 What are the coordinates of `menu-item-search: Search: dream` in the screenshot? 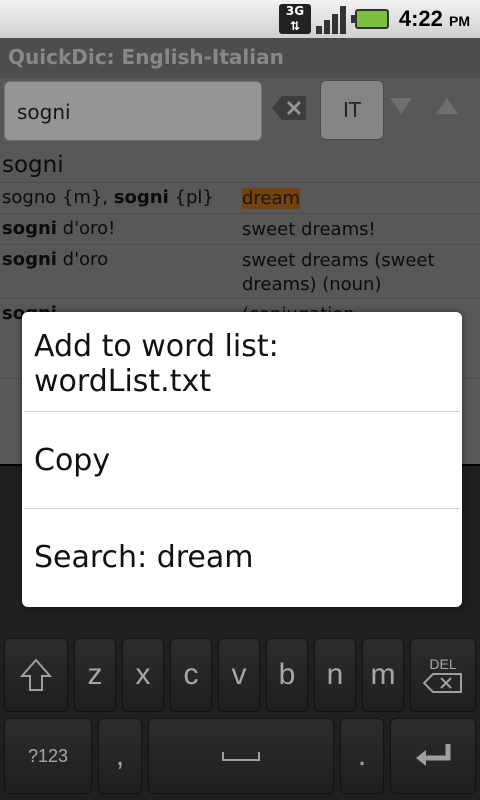 It's located at (242, 557).